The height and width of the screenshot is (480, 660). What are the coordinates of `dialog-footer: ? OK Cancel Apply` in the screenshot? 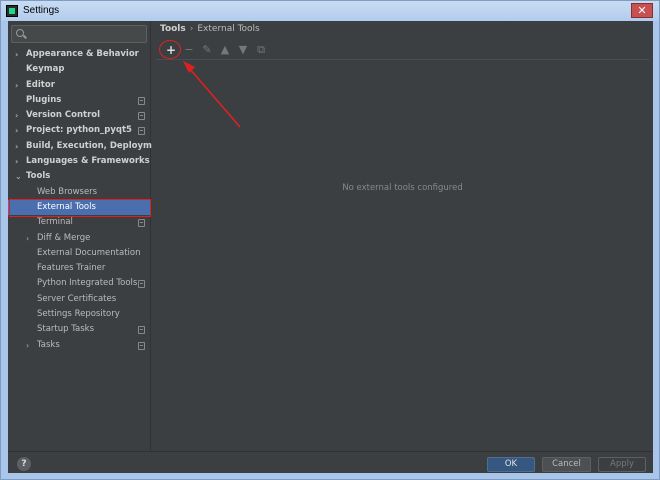 It's located at (330, 462).